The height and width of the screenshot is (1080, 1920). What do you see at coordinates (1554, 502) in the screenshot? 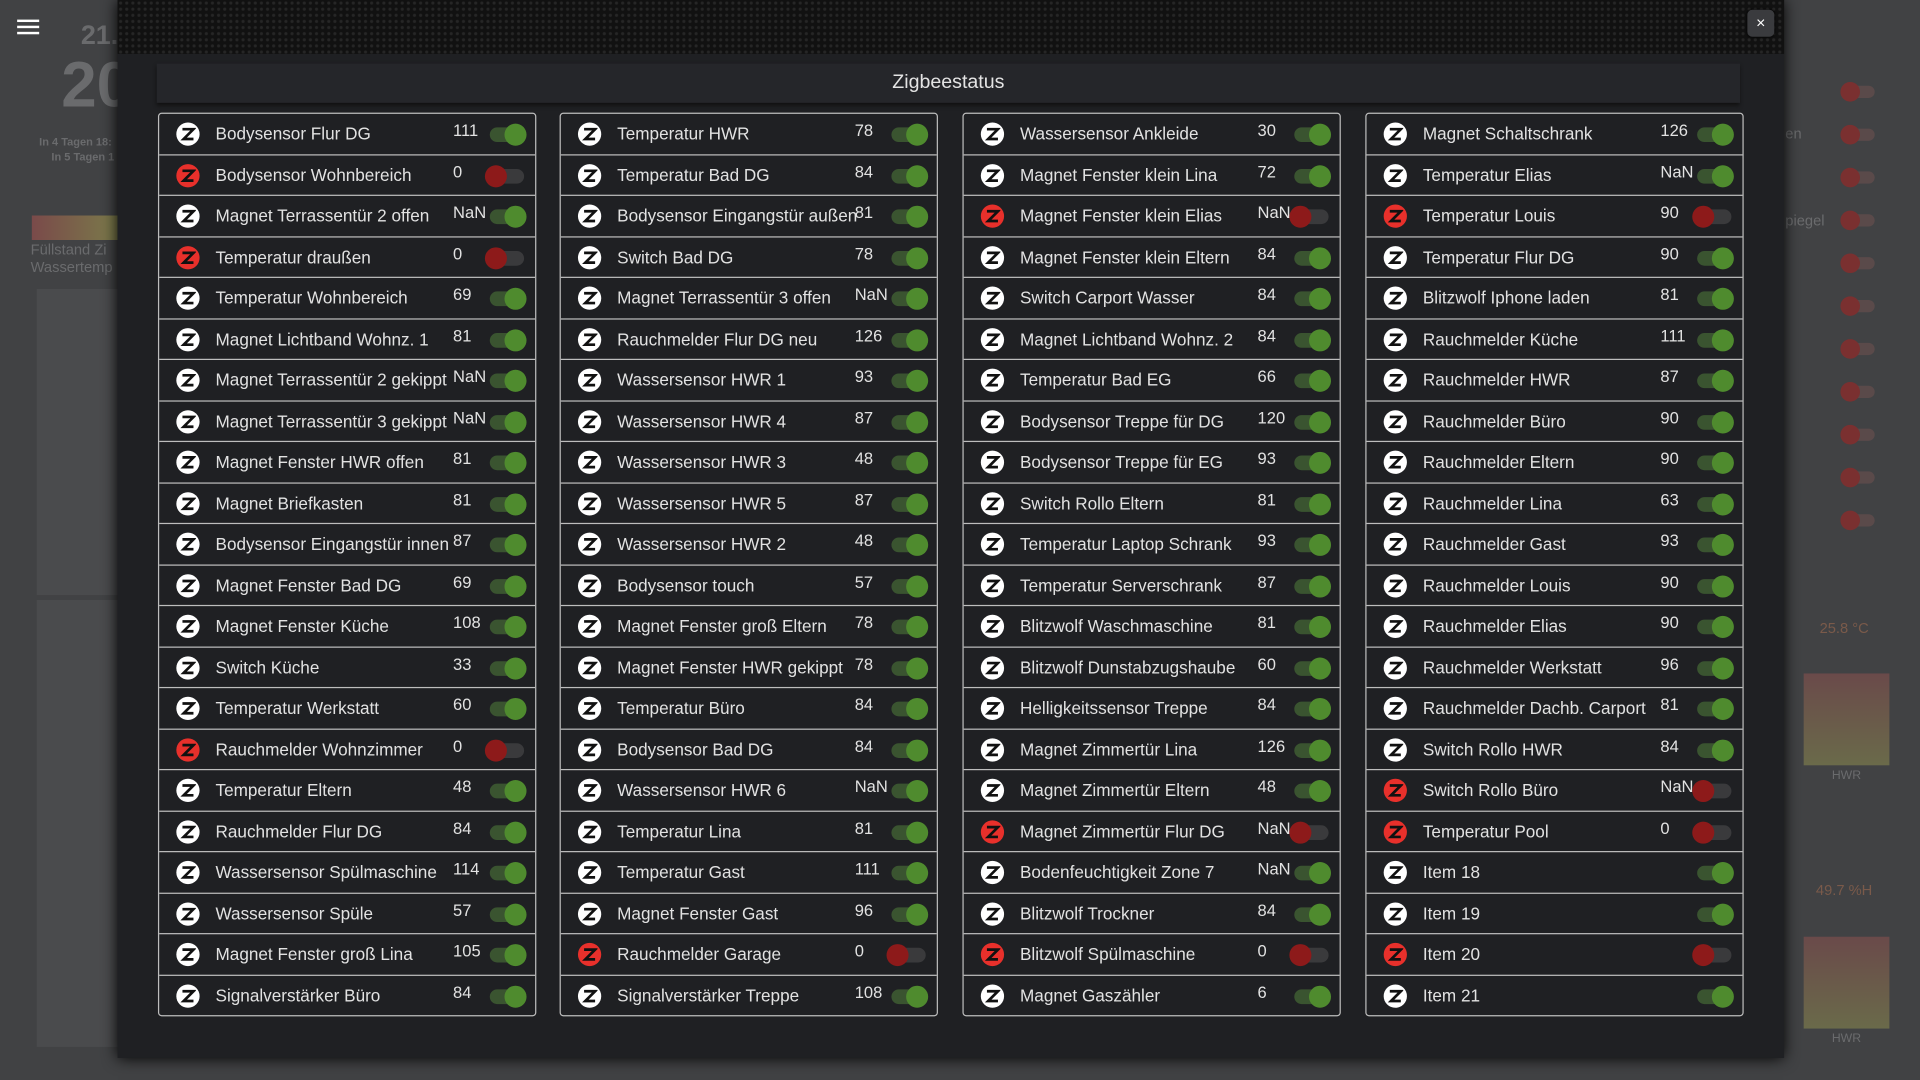
I see `device-row: Rauchmelder Lina 63` at bounding box center [1554, 502].